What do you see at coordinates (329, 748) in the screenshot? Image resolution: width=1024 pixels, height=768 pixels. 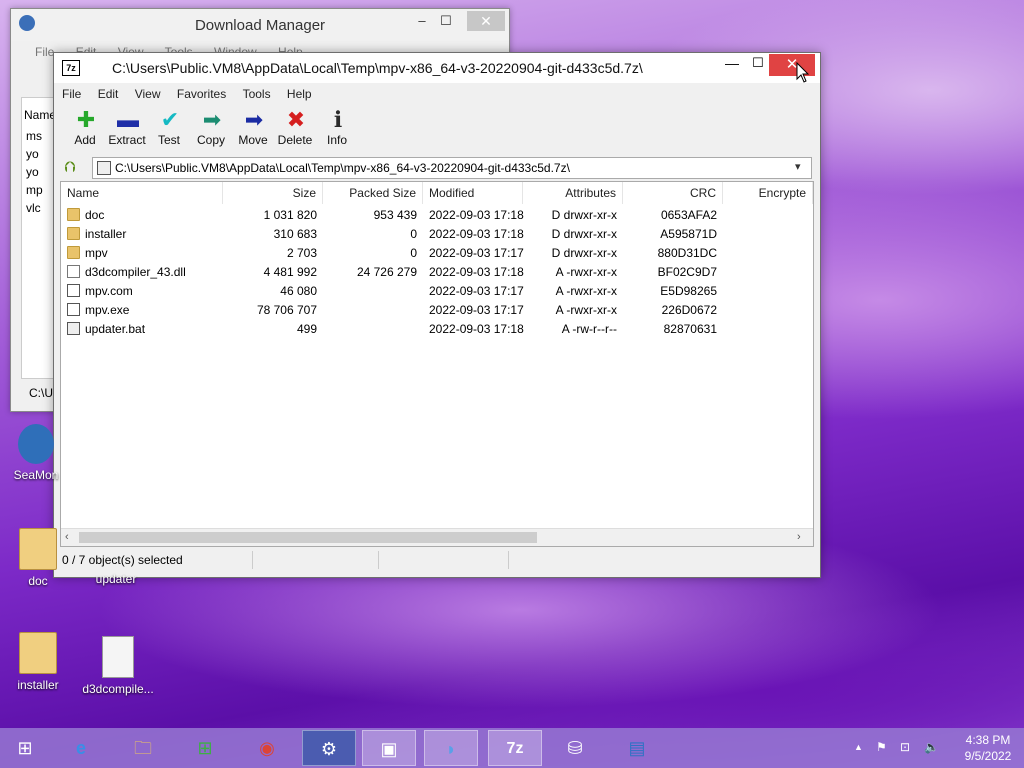 I see `settings-gear-icon: ⚙` at bounding box center [329, 748].